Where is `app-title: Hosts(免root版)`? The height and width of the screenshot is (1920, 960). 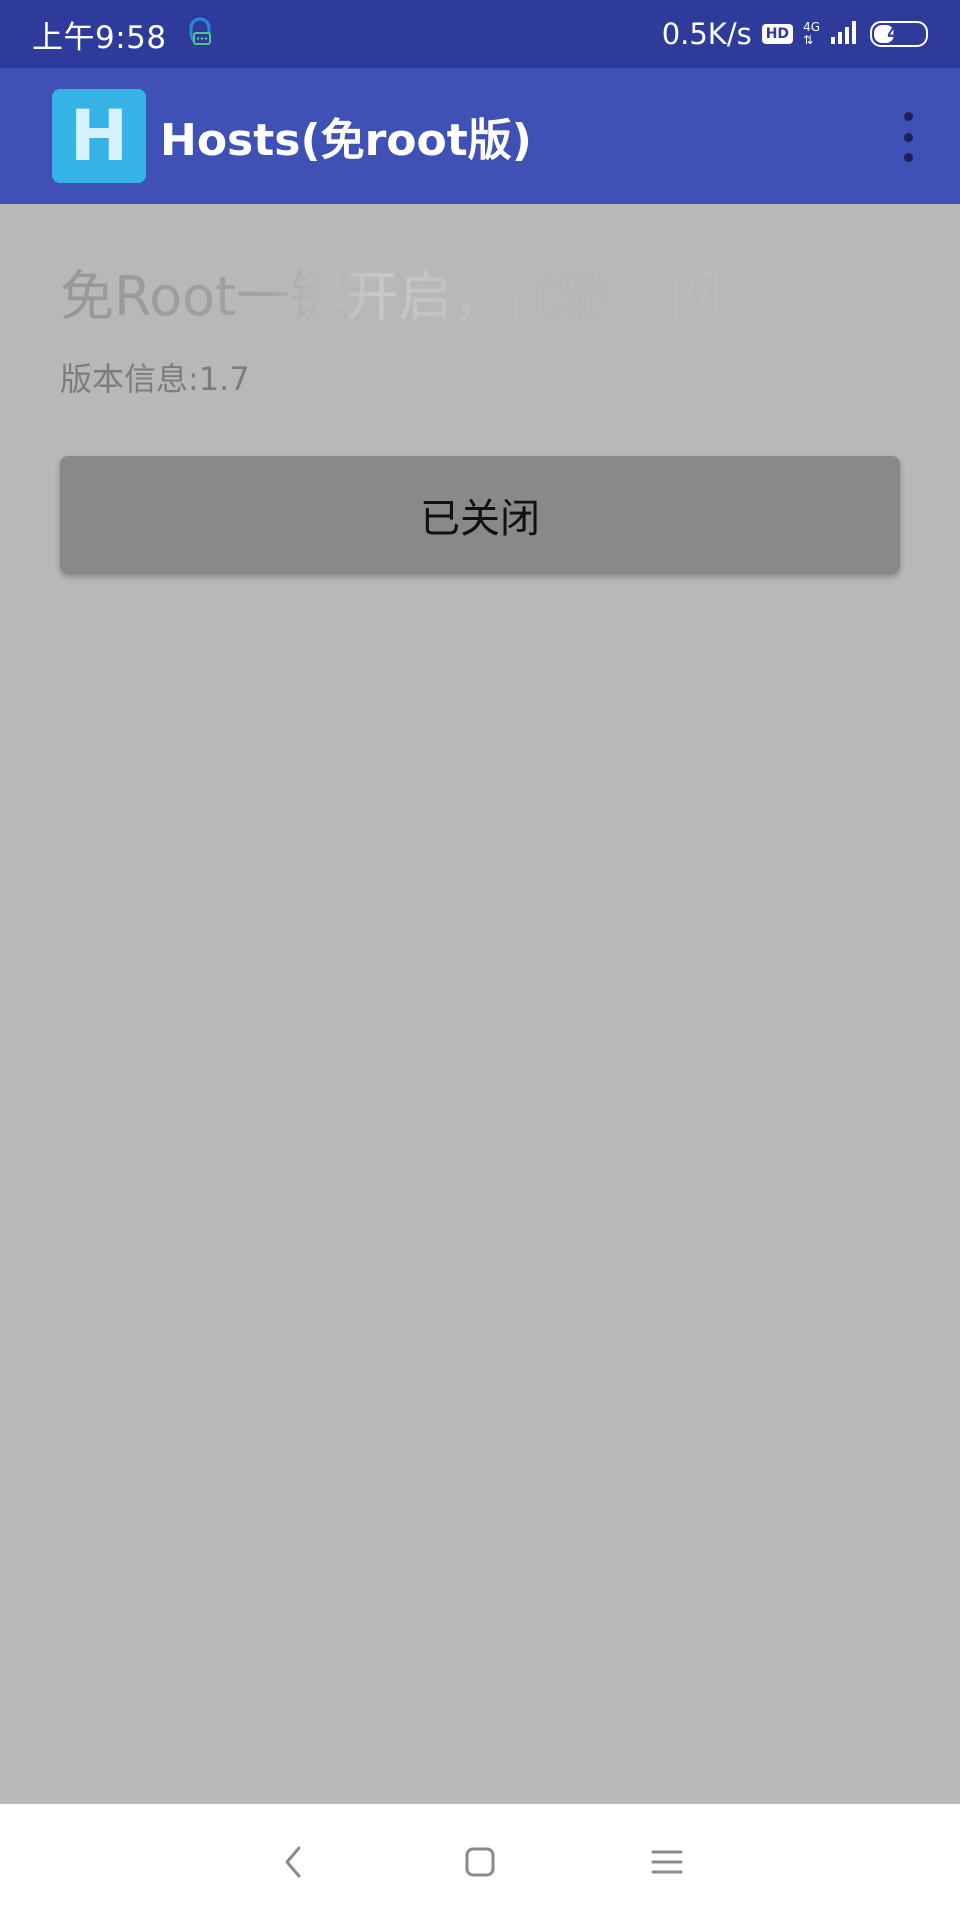 app-title: Hosts(免root版) is located at coordinates (346, 140).